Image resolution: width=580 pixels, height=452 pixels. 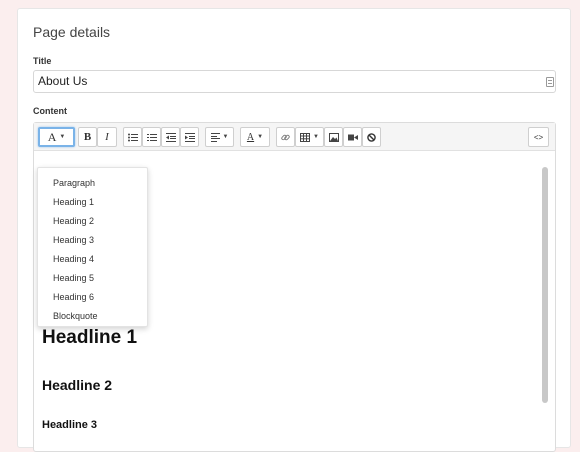 What do you see at coordinates (305, 137) in the screenshot?
I see `table-icon` at bounding box center [305, 137].